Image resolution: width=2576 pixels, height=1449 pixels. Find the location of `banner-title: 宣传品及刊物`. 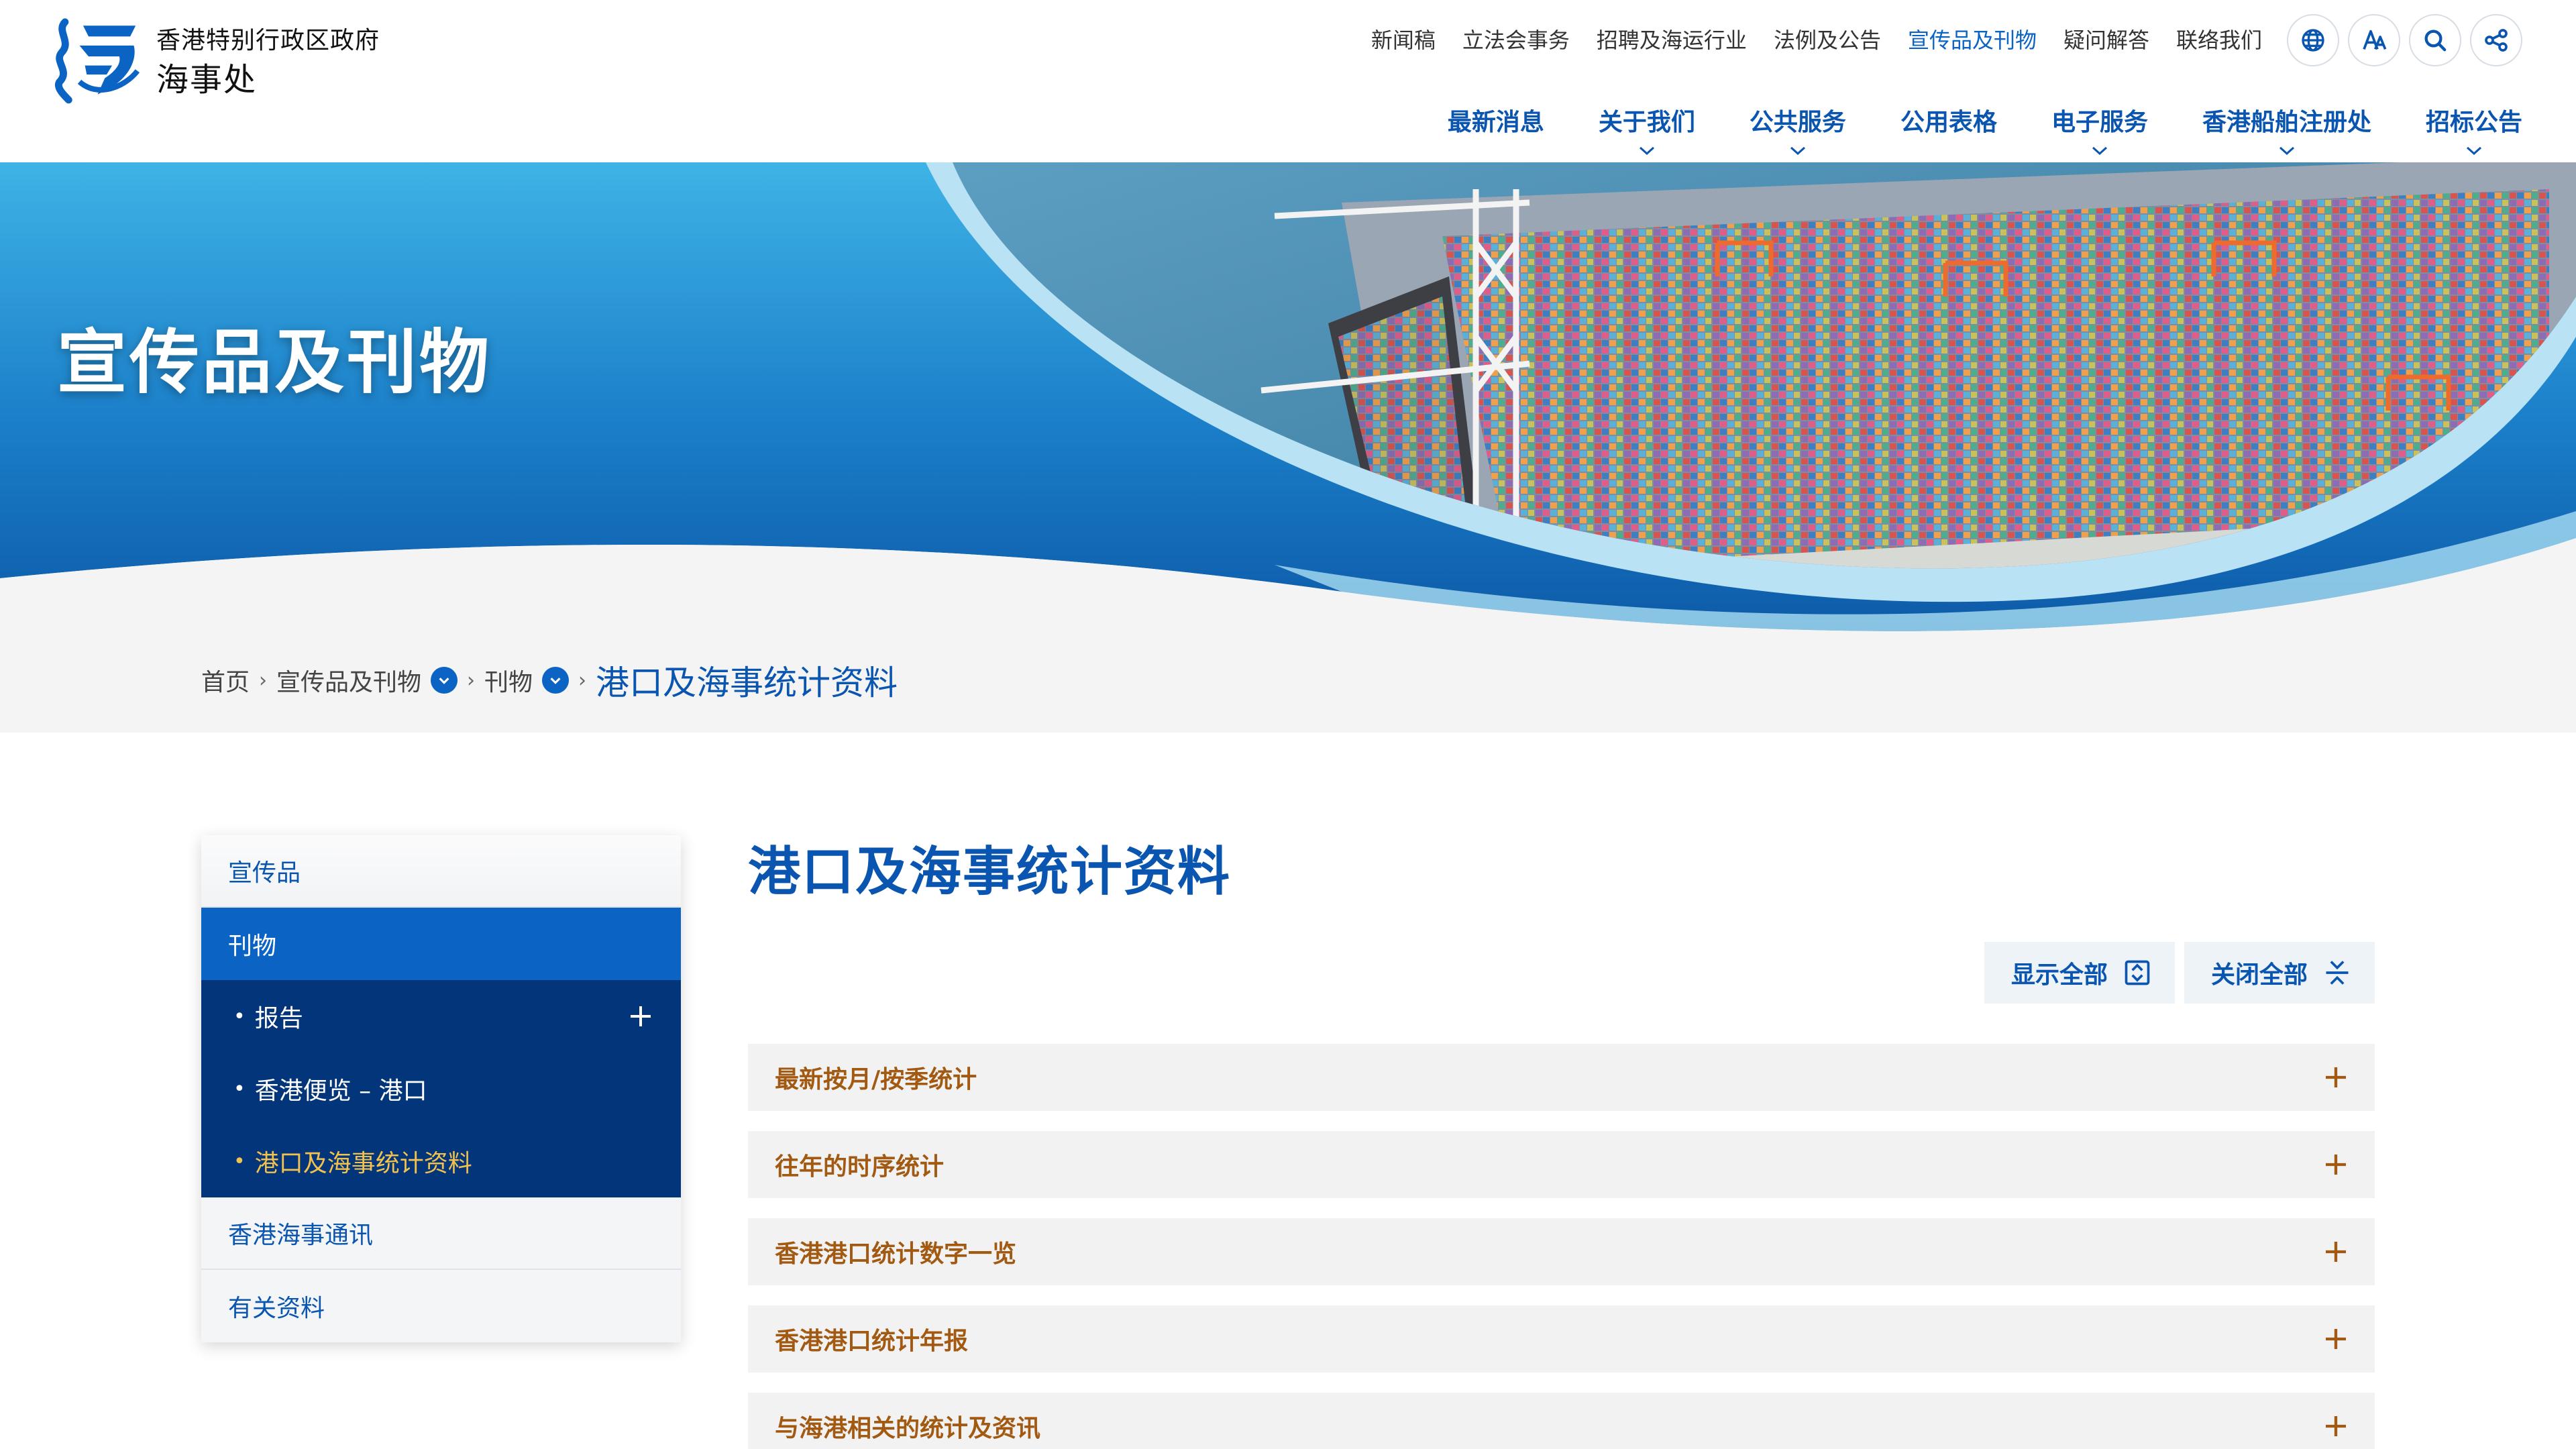

banner-title: 宣传品及刊物 is located at coordinates (274, 362).